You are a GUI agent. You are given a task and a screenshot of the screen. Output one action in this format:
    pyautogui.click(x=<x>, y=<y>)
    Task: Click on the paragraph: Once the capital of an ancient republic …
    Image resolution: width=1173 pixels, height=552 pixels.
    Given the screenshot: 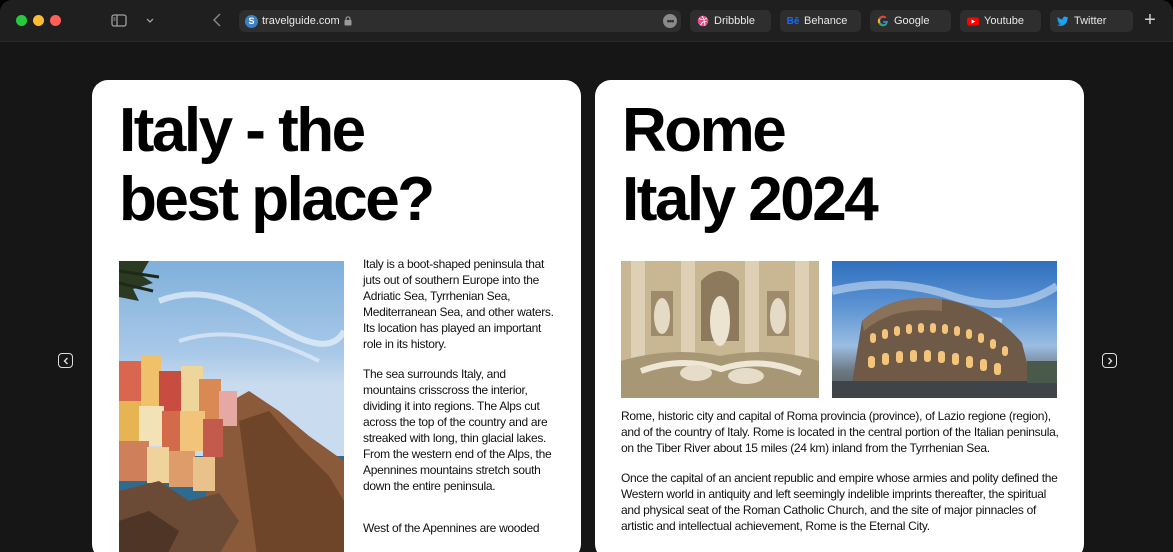 What is the action you would take?
    pyautogui.click(x=839, y=502)
    